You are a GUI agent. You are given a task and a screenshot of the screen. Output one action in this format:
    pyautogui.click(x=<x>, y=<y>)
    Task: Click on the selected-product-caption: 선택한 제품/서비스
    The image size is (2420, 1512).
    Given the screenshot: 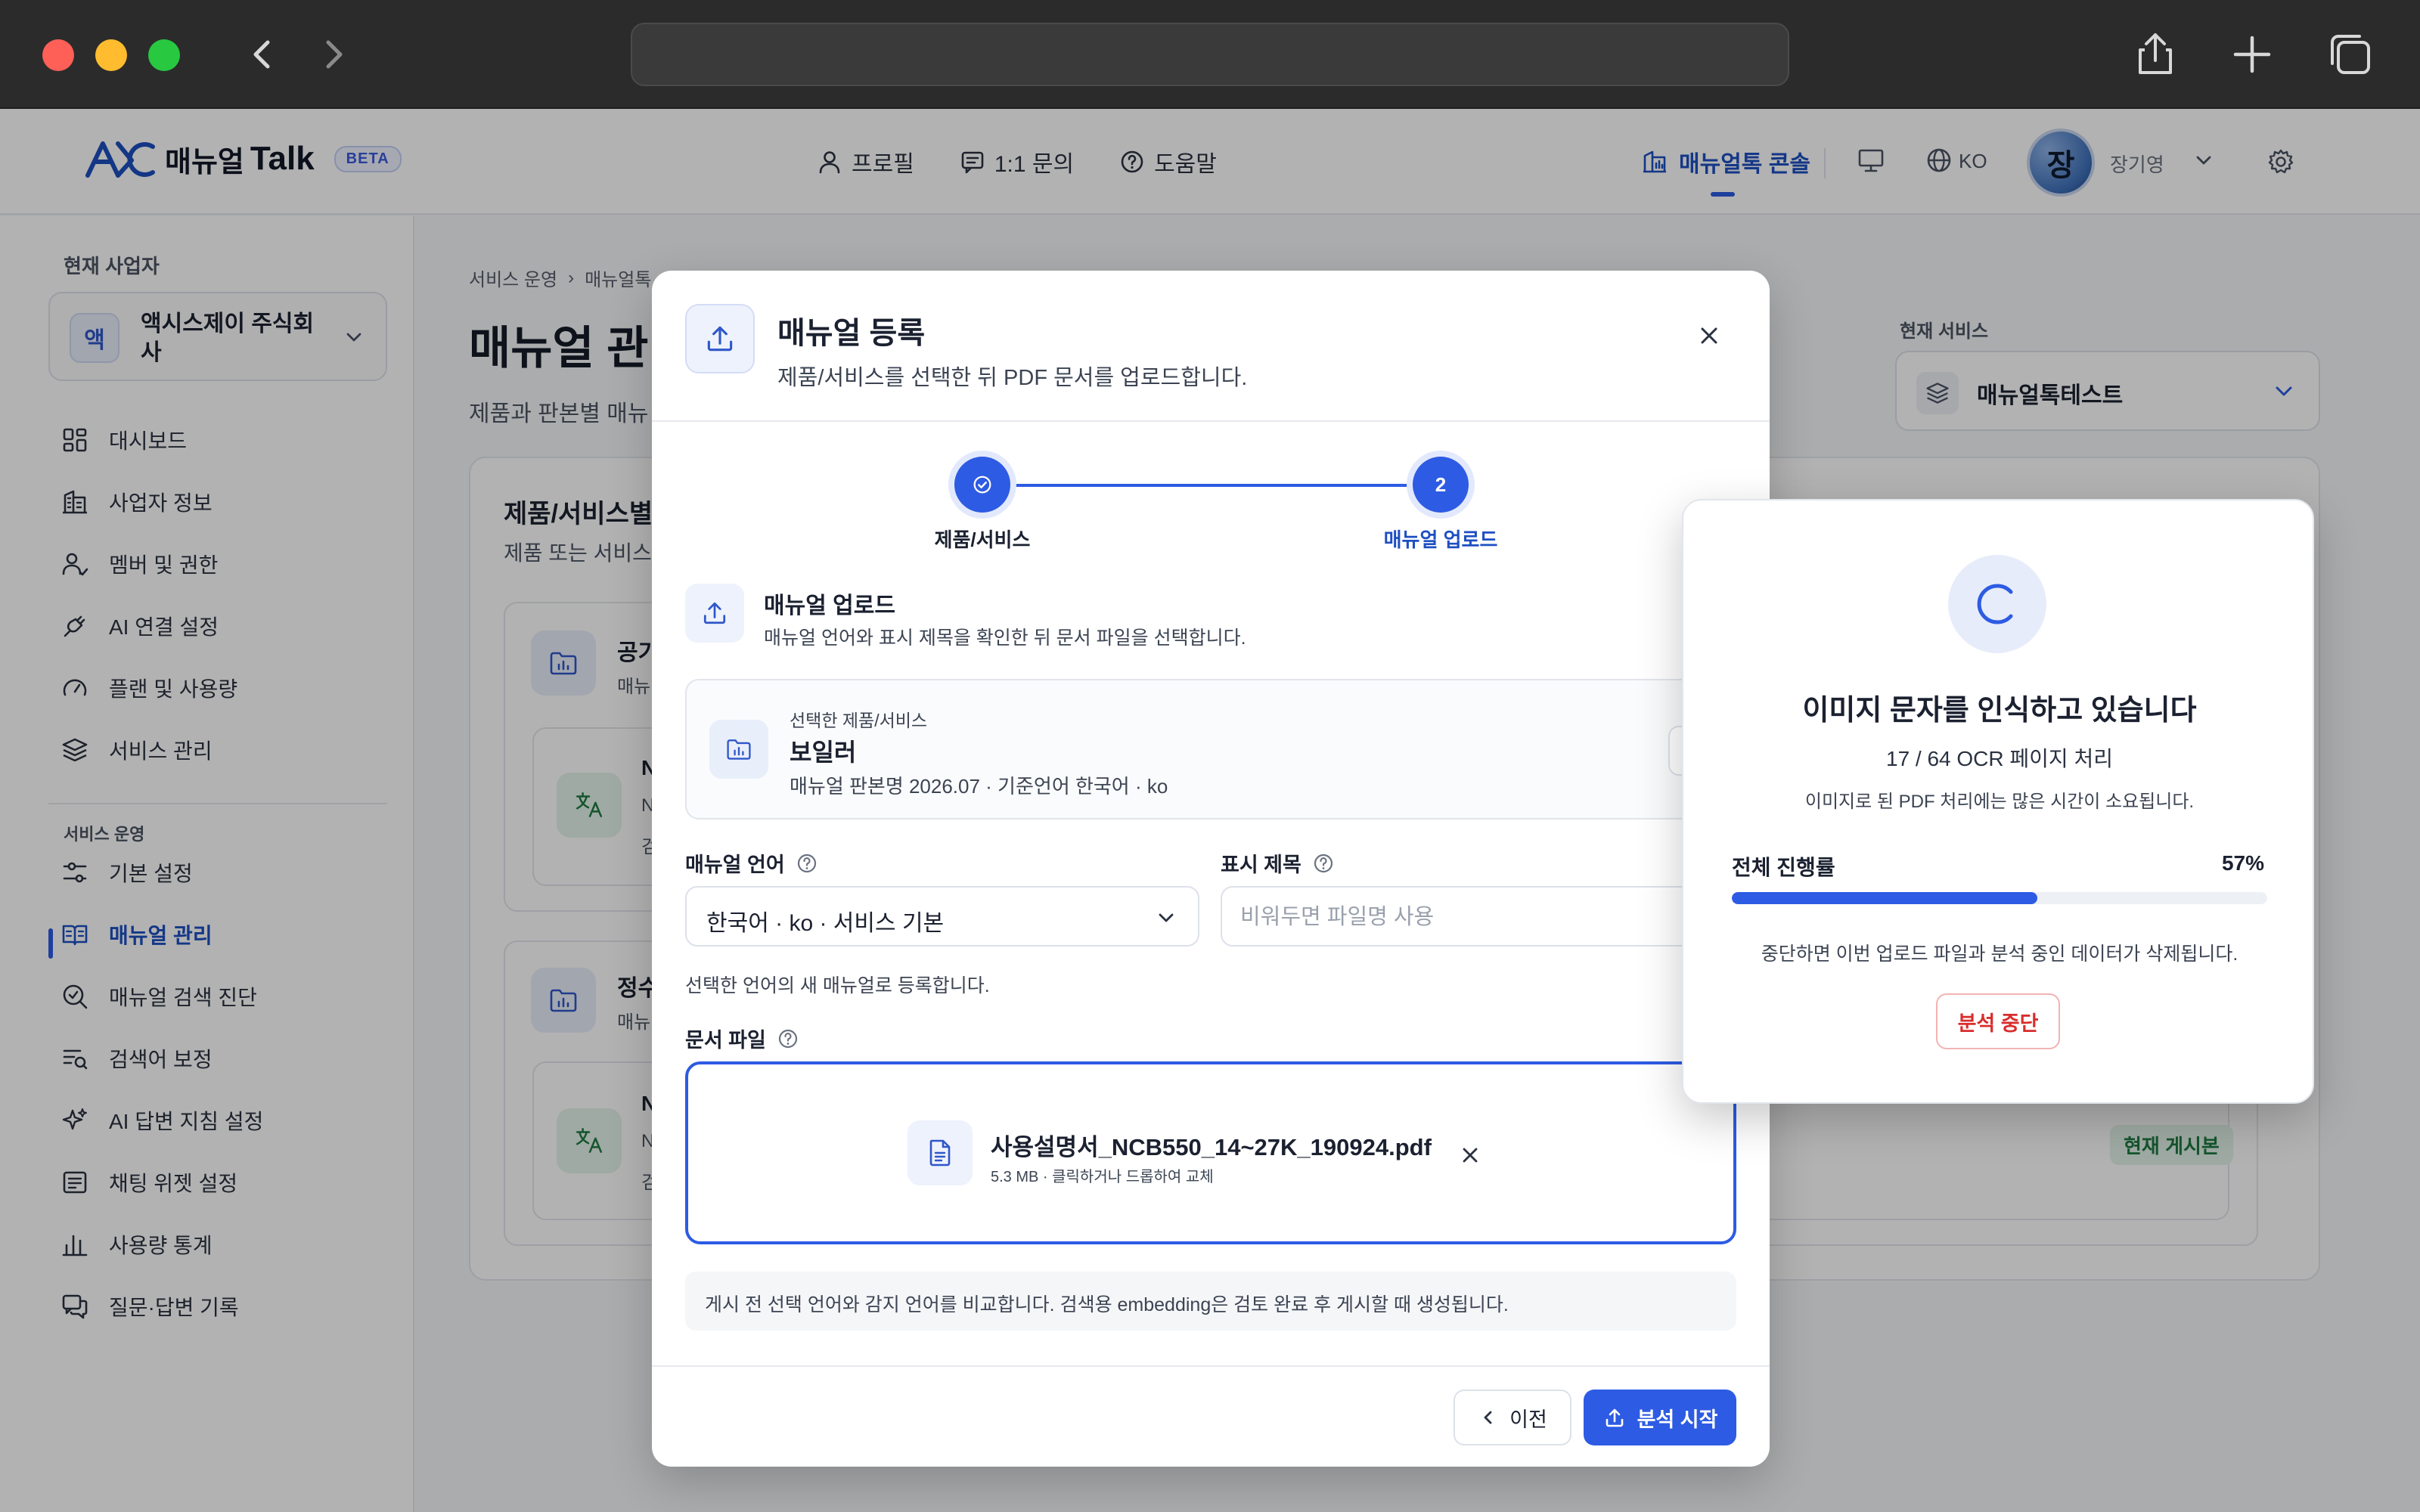 What is the action you would take?
    pyautogui.click(x=859, y=720)
    